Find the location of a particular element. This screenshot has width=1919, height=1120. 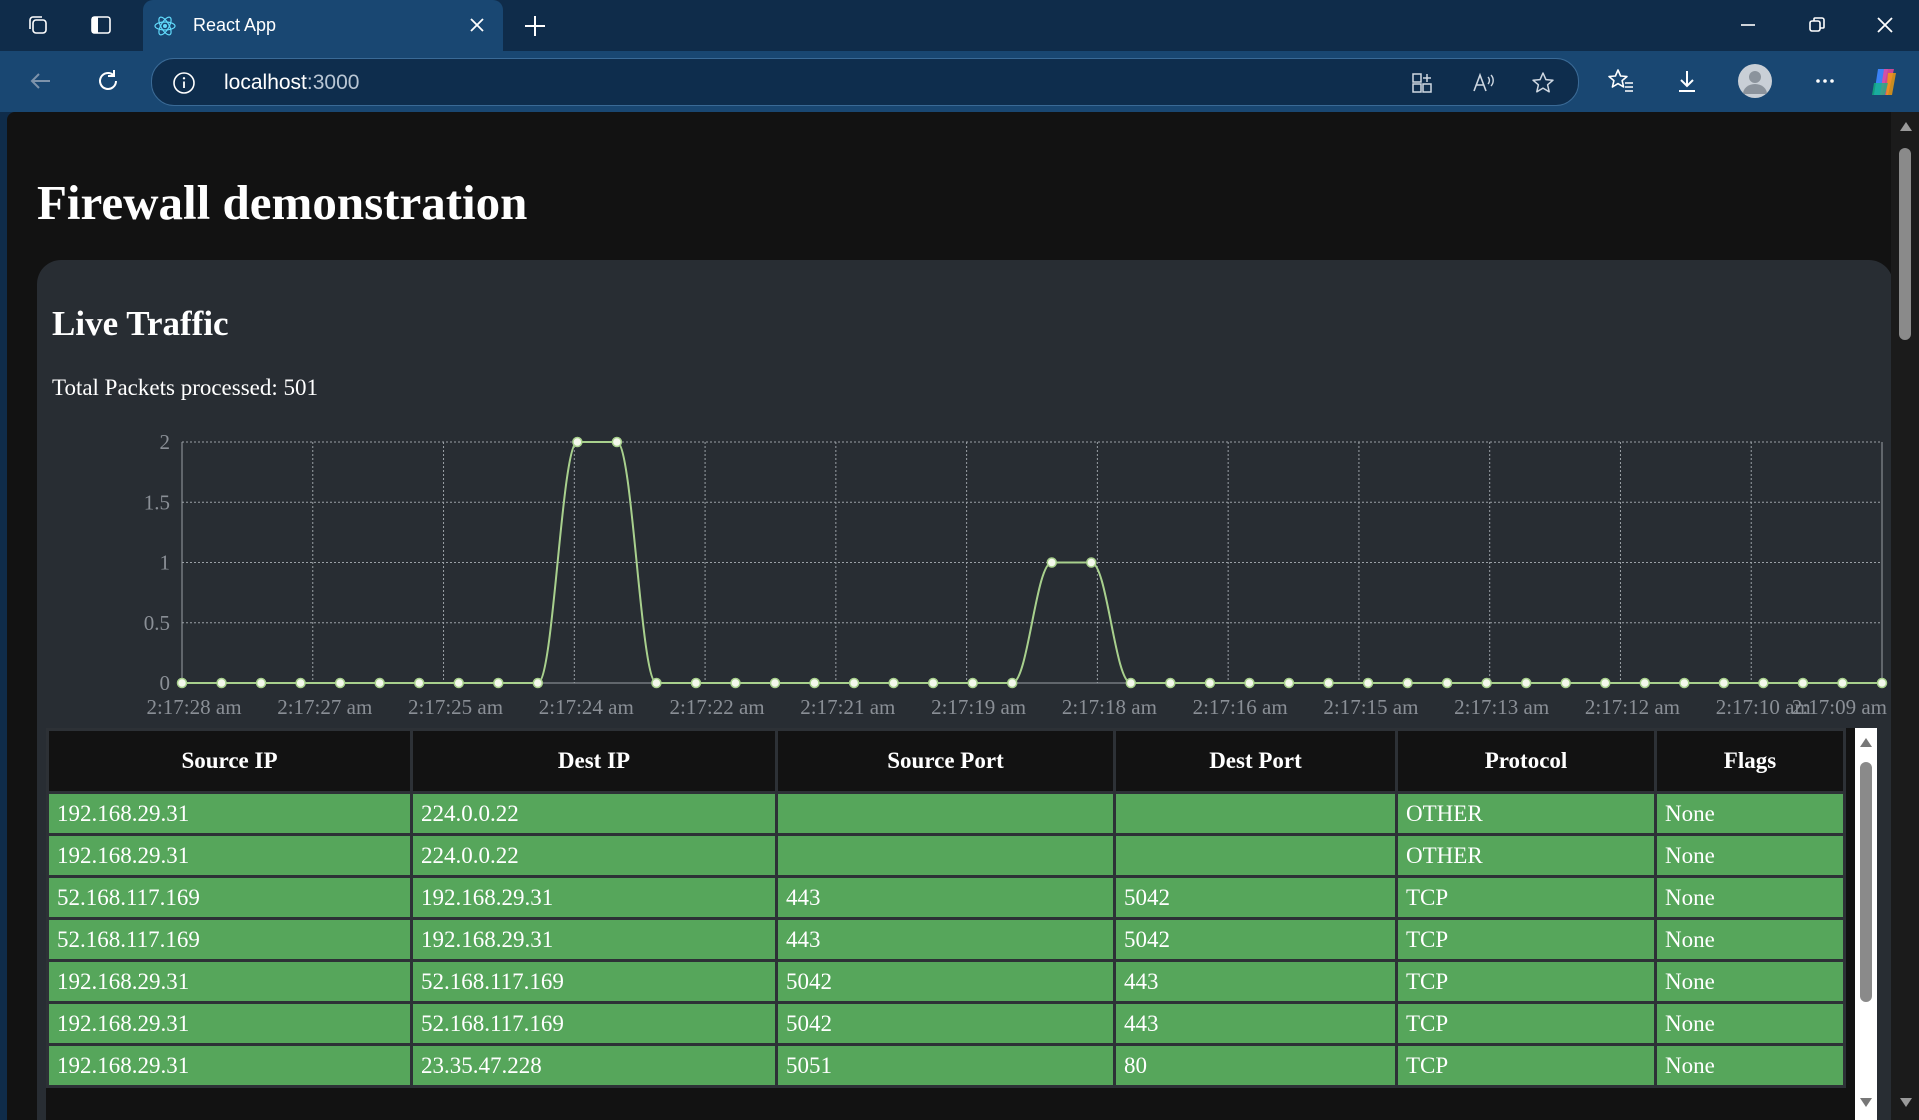

tab-actions-icon is located at coordinates (101, 25).